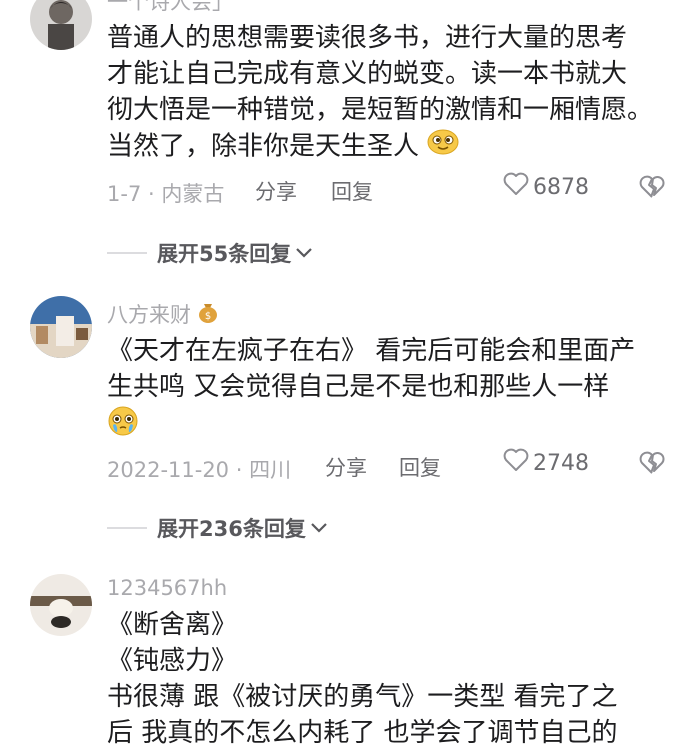  What do you see at coordinates (263, 146) in the screenshot?
I see `comment-line: 当然了，除非你是天生圣人` at bounding box center [263, 146].